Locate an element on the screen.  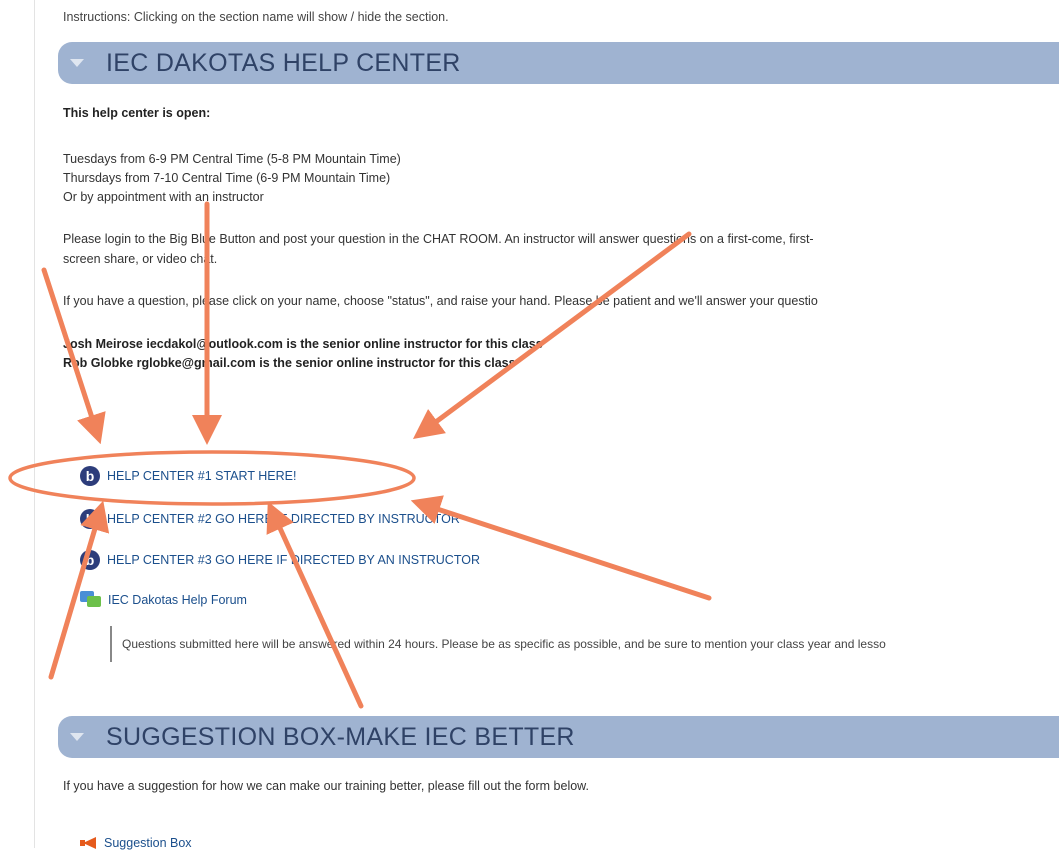
section-title: SUGGESTION BOX-MAKE IEC BETTER is located at coordinates (340, 736).